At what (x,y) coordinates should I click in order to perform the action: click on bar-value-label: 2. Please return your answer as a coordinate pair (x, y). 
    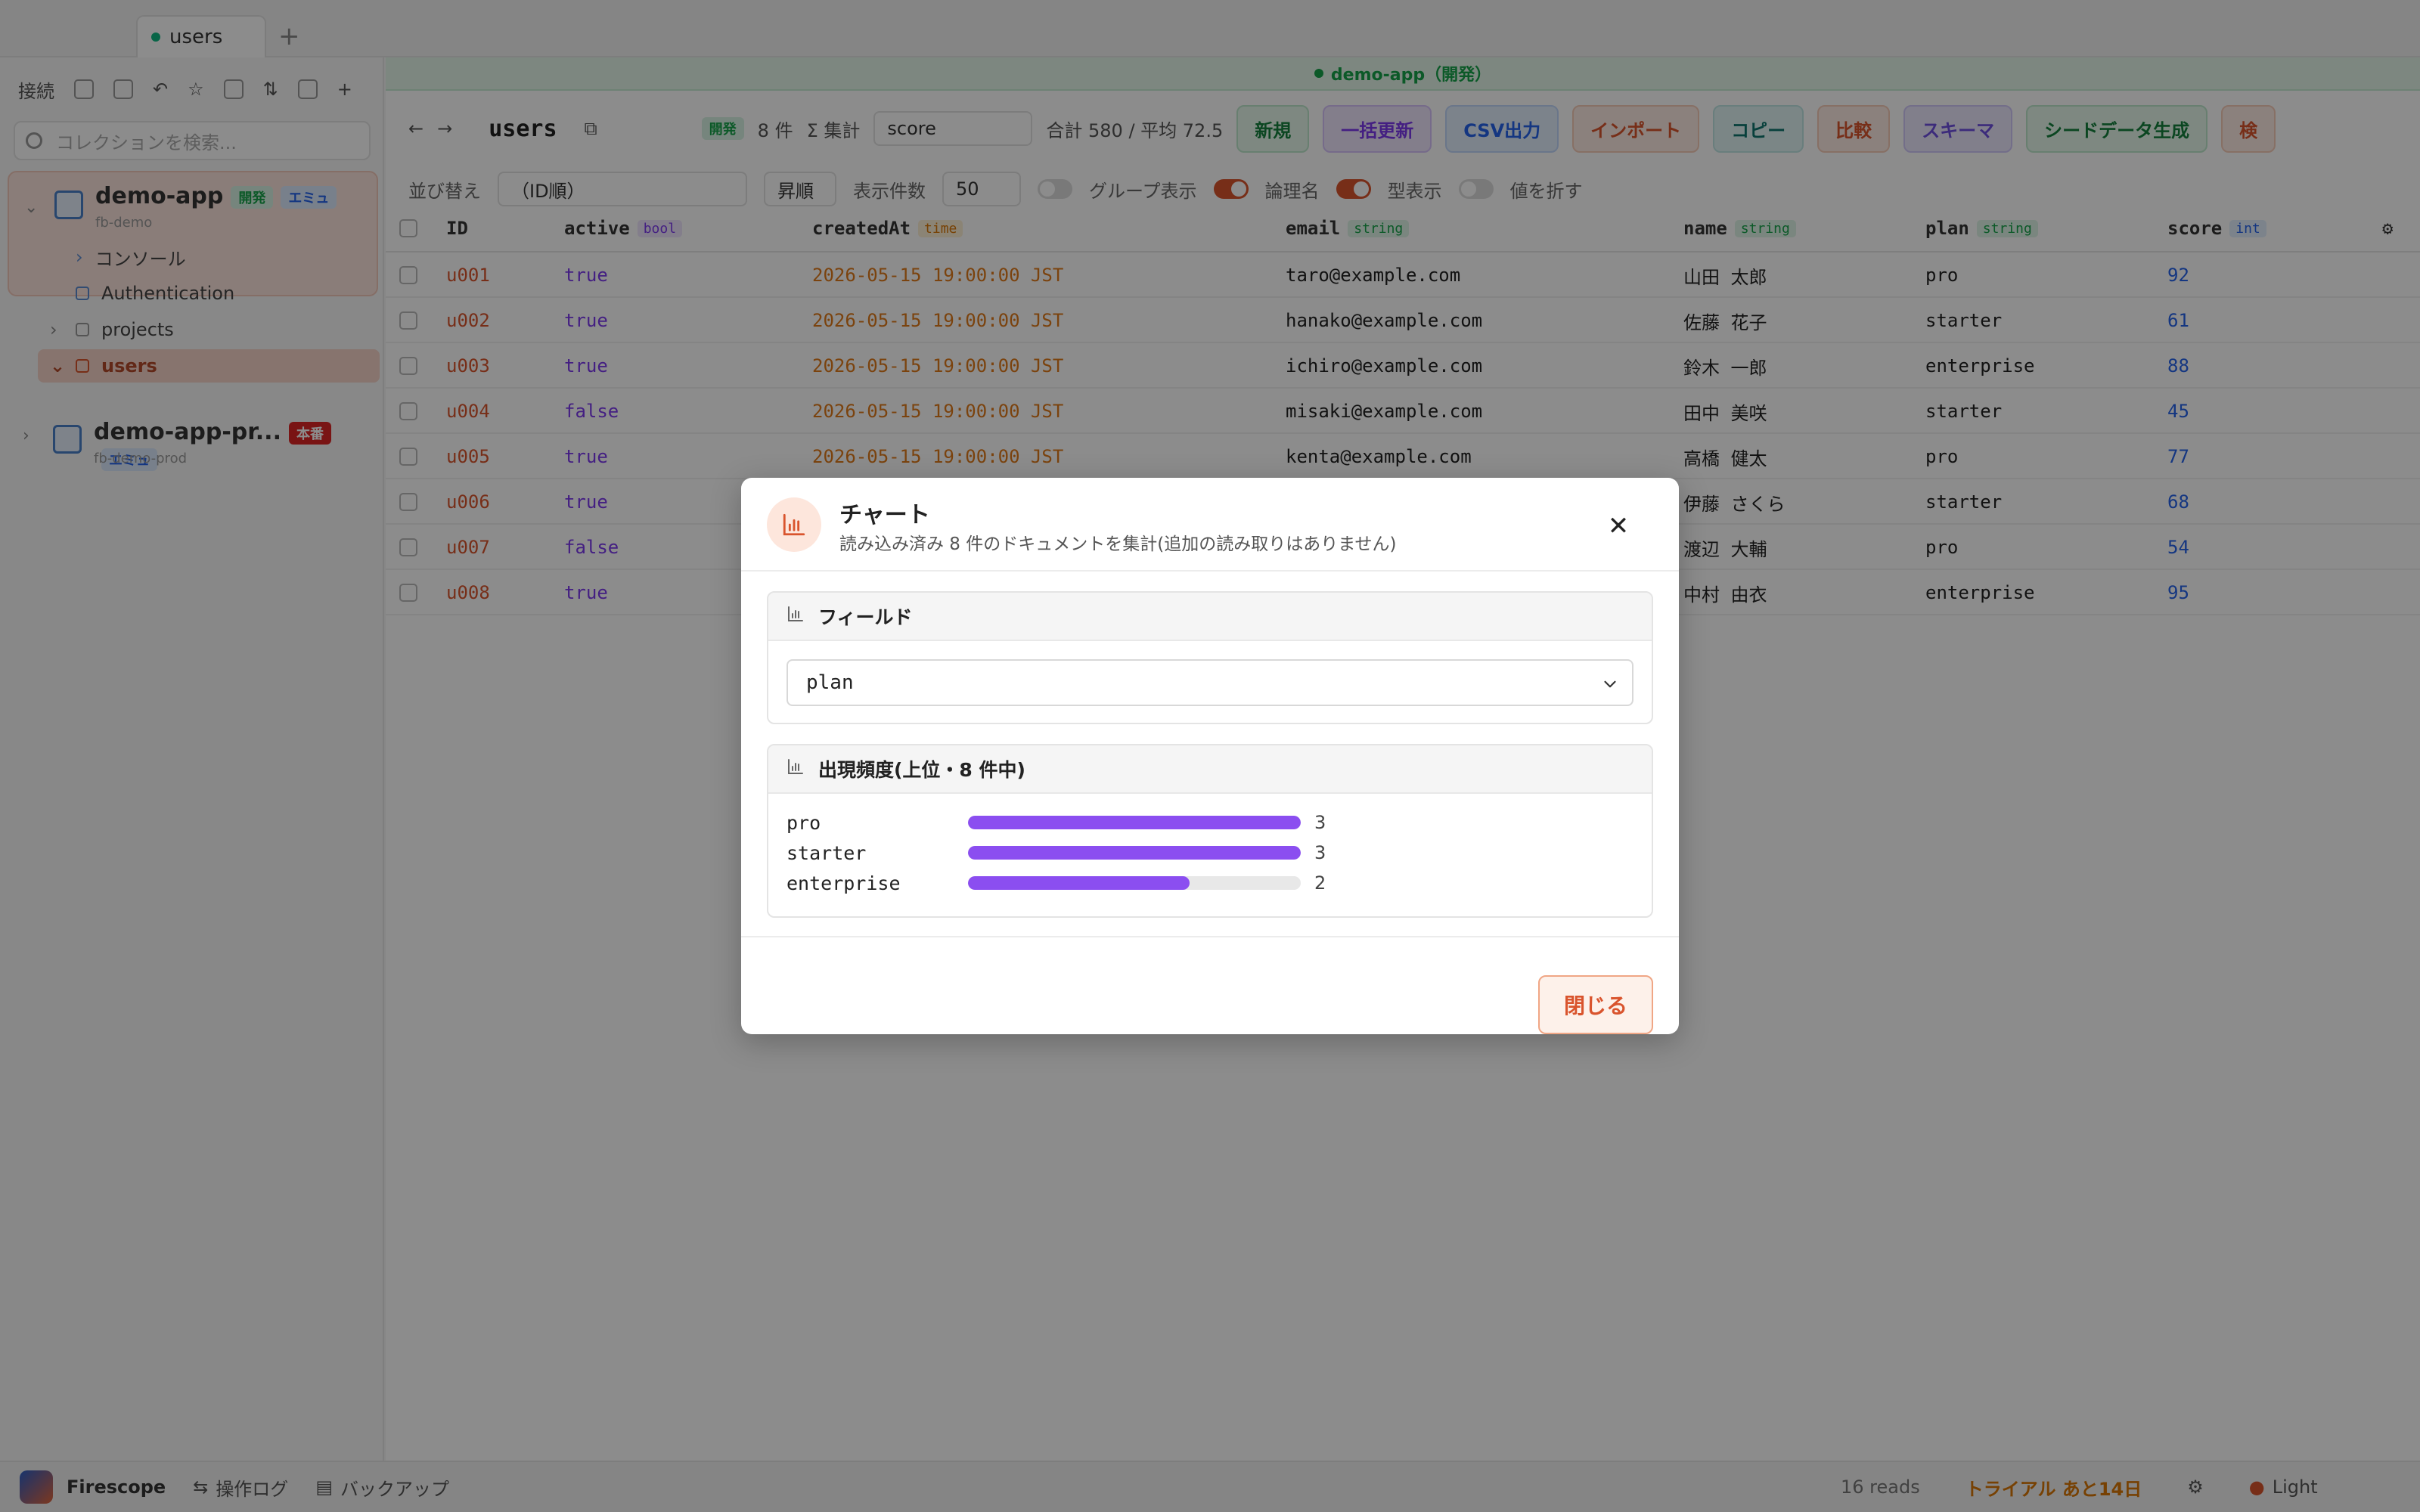
    Looking at the image, I should click on (1320, 883).